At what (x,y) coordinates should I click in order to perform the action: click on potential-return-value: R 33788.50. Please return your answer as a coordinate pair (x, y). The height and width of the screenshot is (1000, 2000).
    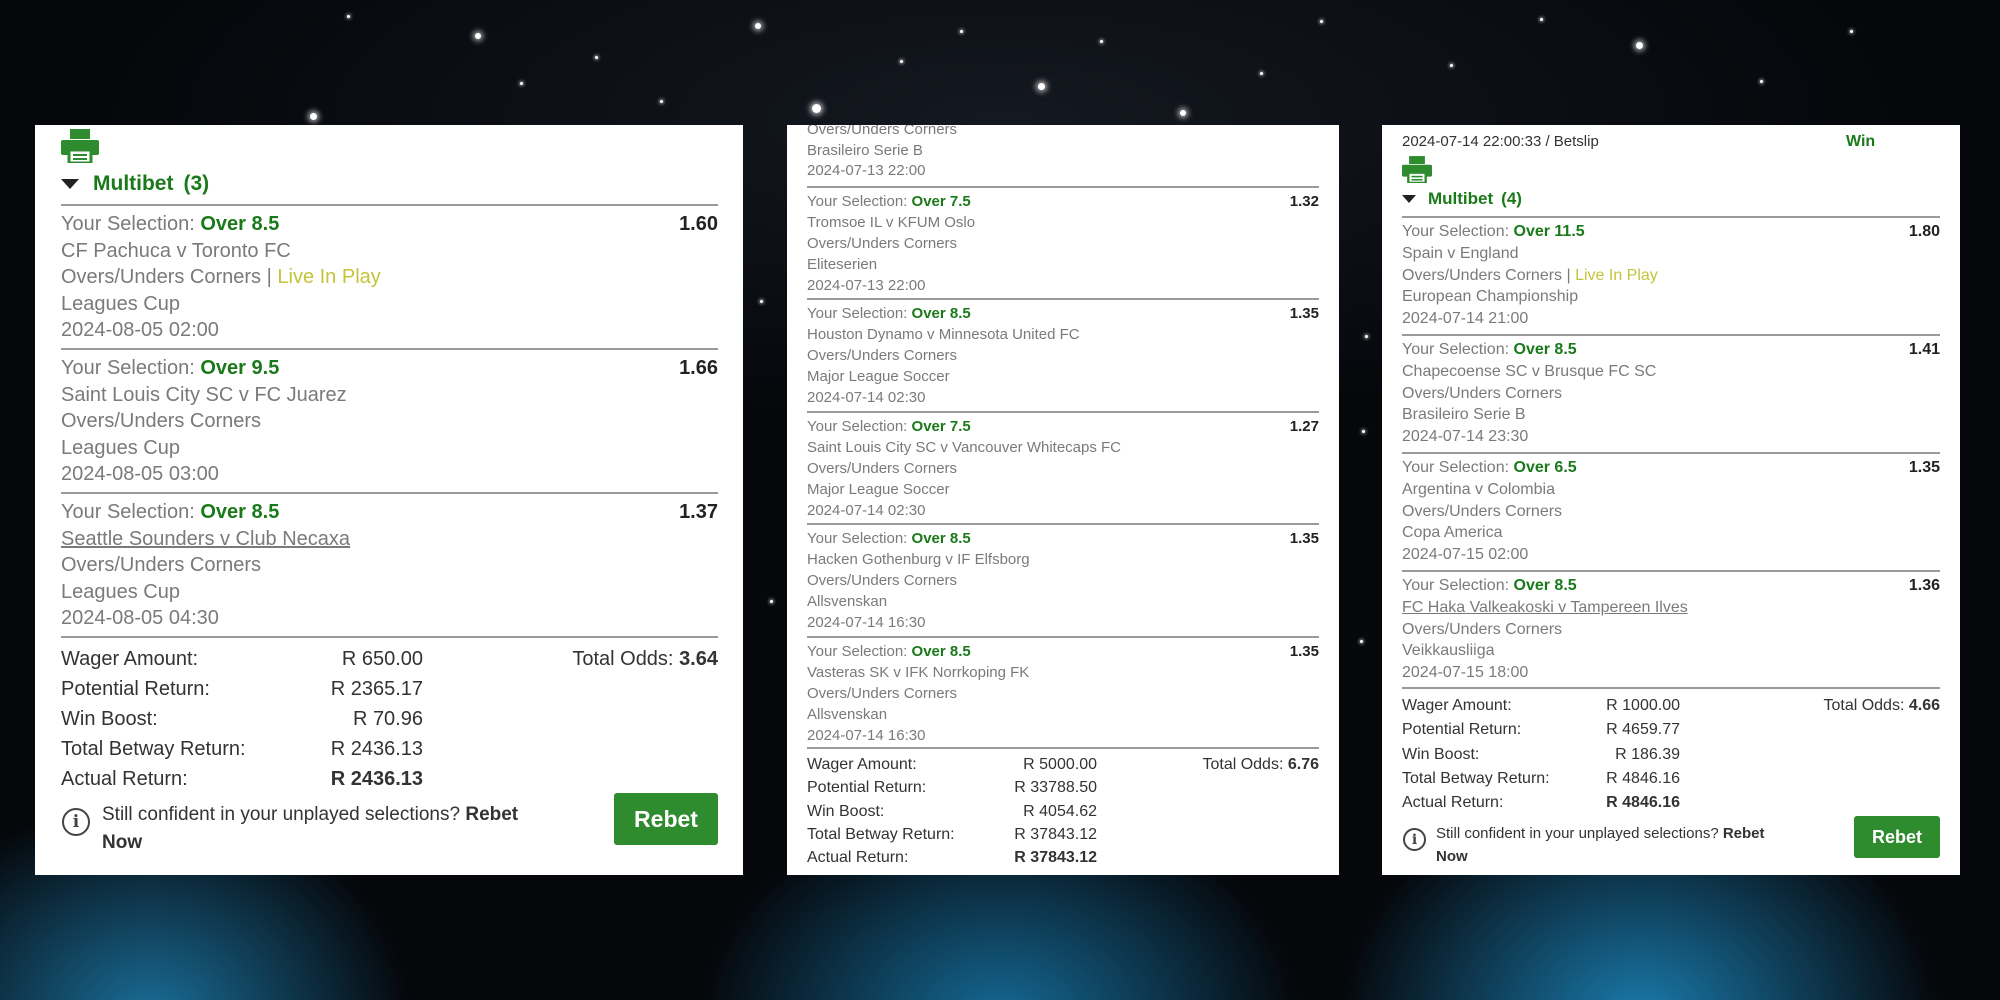
    Looking at the image, I should click on (1055, 788).